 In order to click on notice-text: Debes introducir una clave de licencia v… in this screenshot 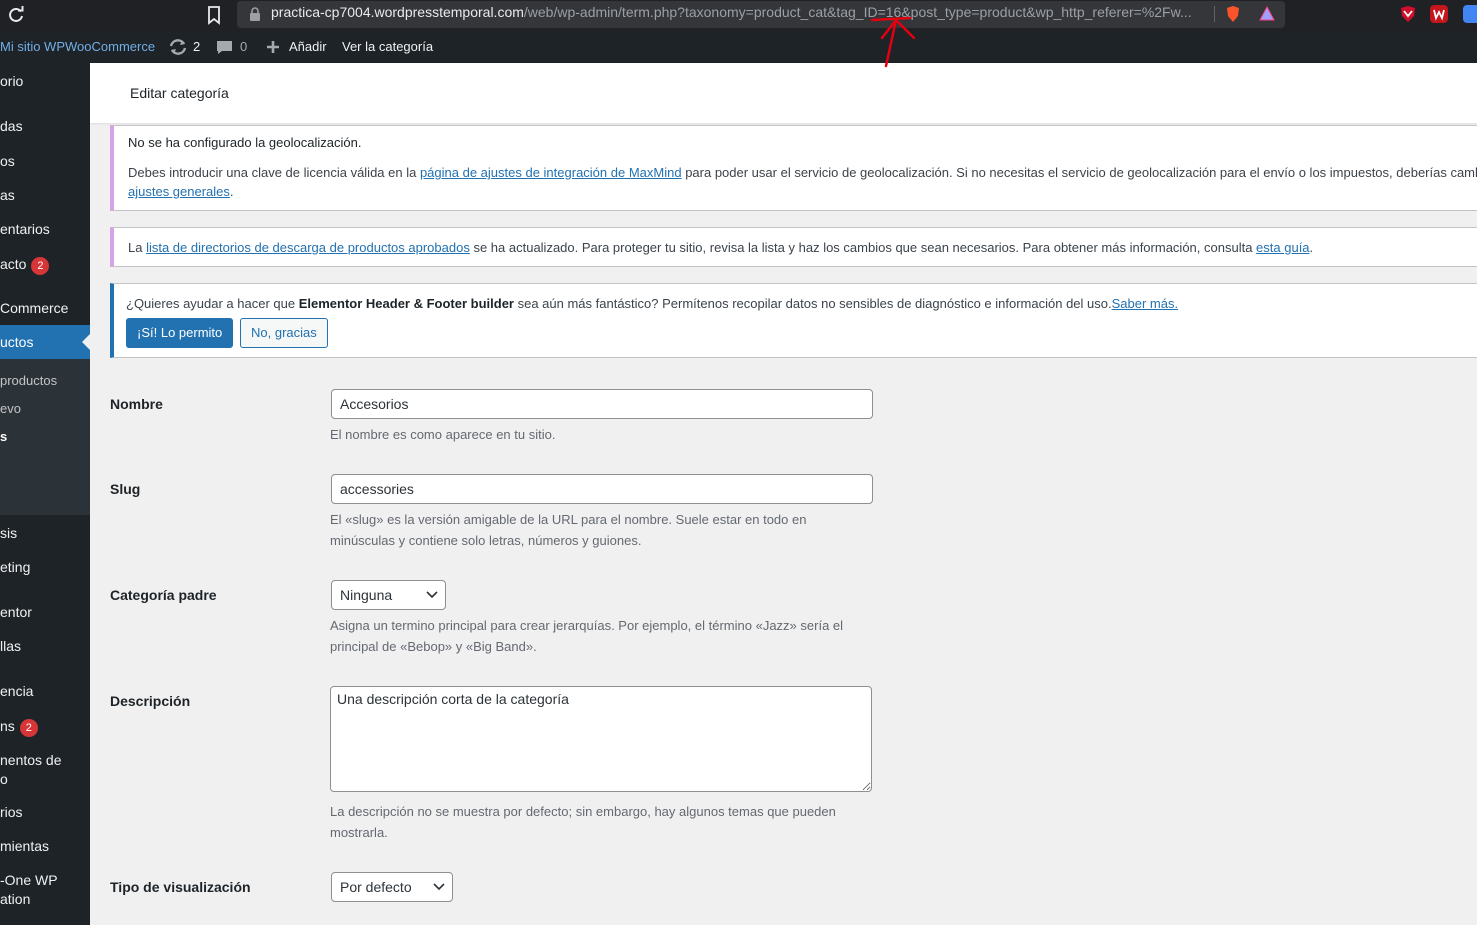, I will do `click(274, 172)`.